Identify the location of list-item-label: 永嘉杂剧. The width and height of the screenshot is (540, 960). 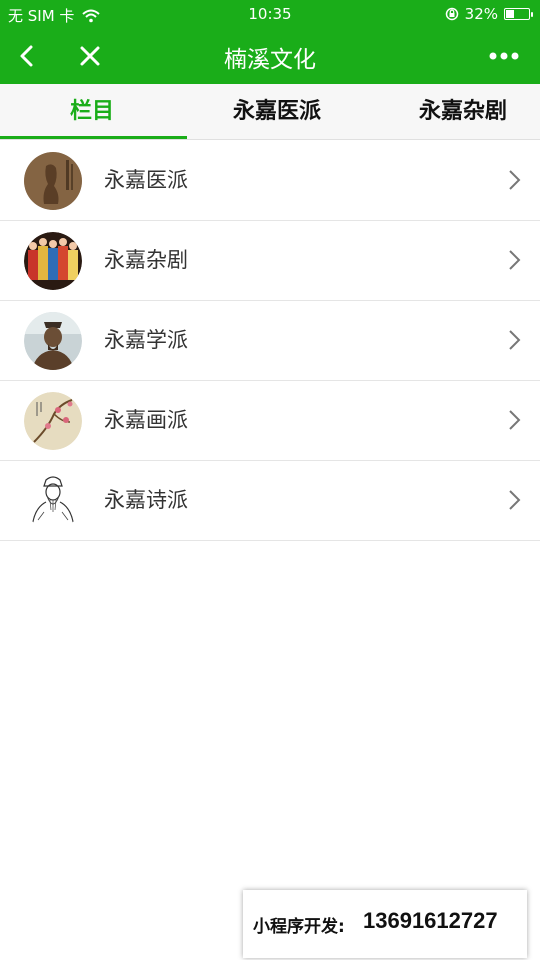
(146, 260).